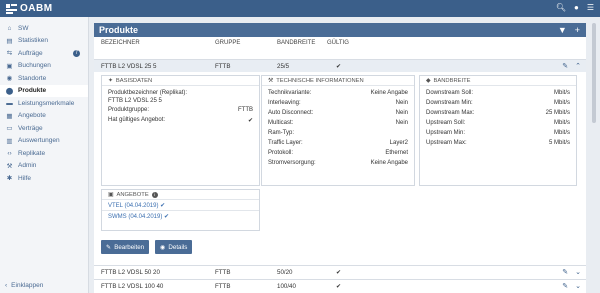 The image size is (600, 293). Describe the element at coordinates (111, 194) in the screenshot. I see `lock-icon: ▣` at that location.